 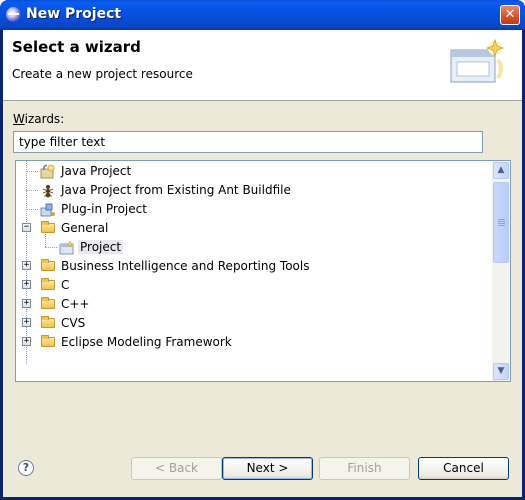 I want to click on tree-item-label: C++, so click(x=75, y=304).